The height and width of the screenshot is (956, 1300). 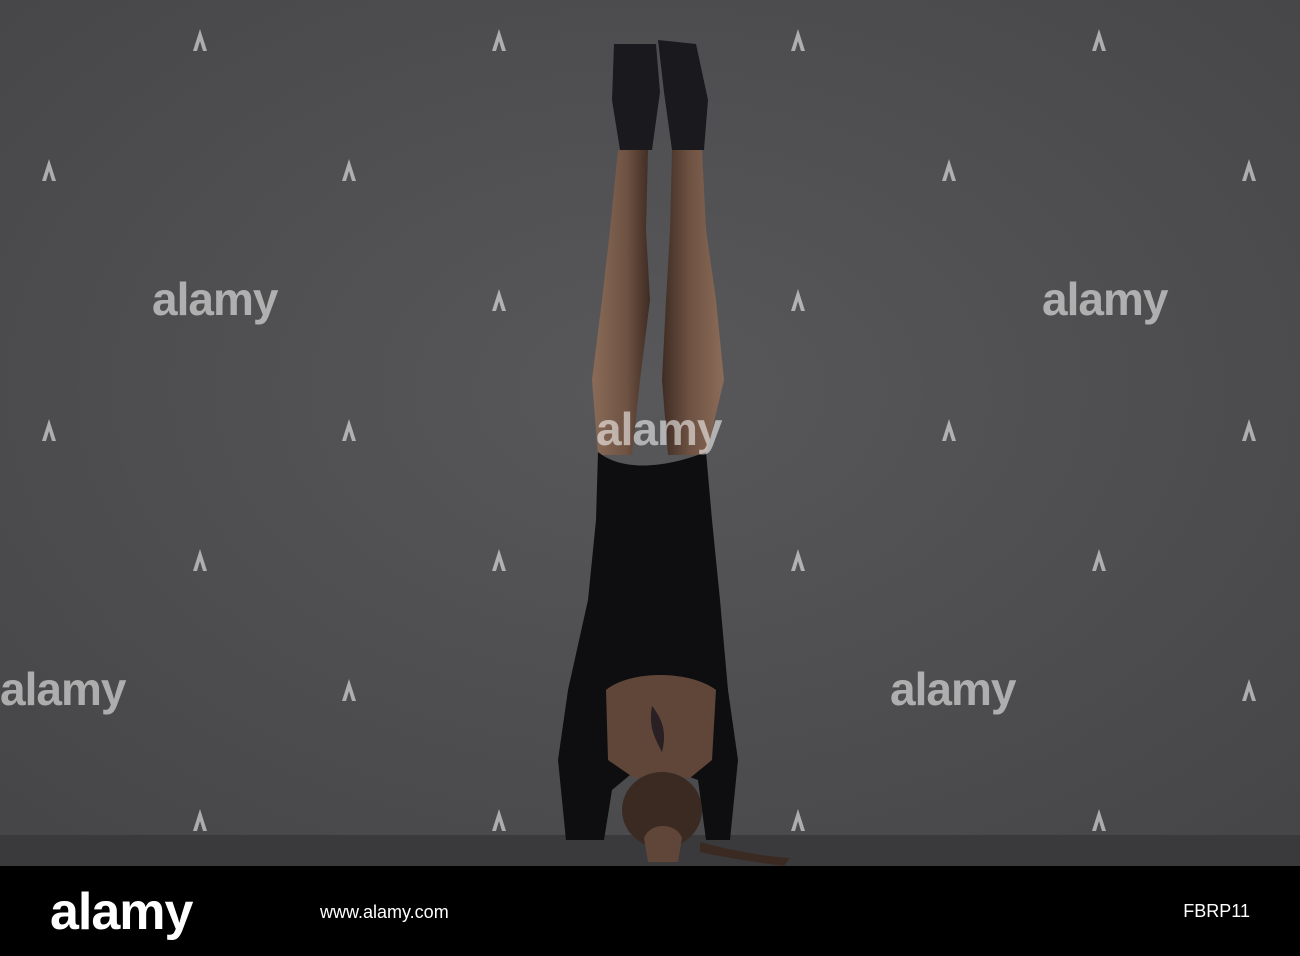 What do you see at coordinates (1216, 911) in the screenshot?
I see `image-id: FBRP11` at bounding box center [1216, 911].